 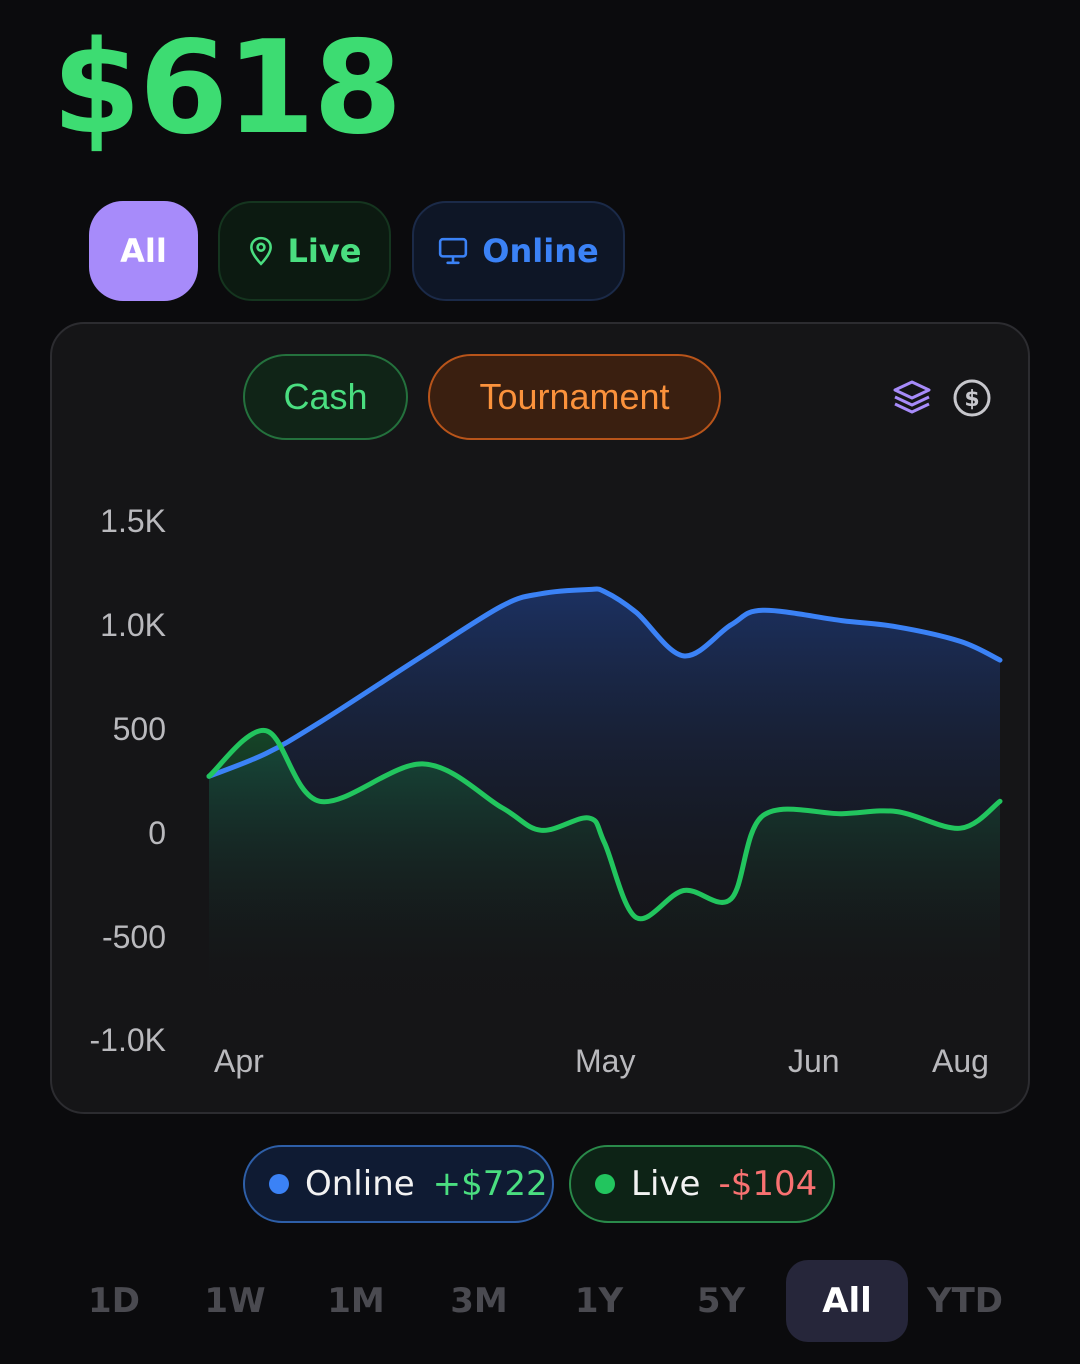 I want to click on y-tick-label: 1.5K, so click(x=133, y=521).